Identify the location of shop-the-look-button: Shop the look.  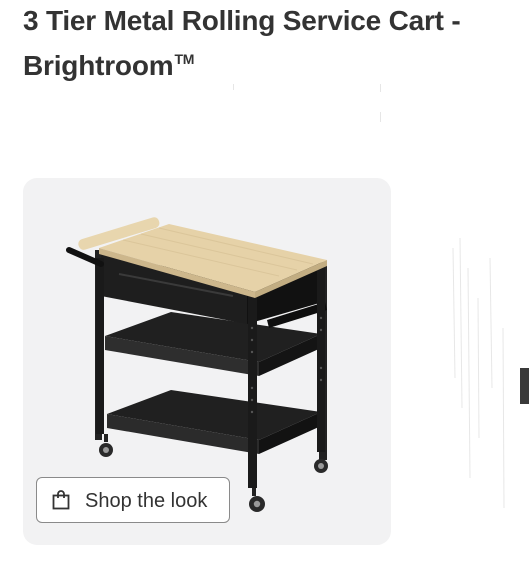
(133, 500).